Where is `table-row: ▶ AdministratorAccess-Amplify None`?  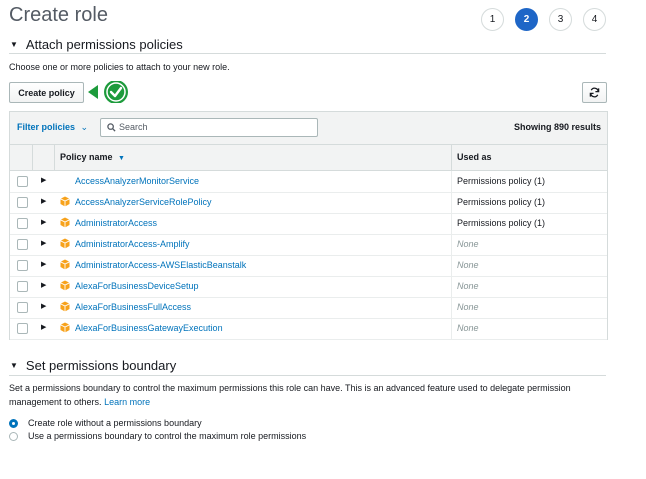 table-row: ▶ AdministratorAccess-Amplify None is located at coordinates (308, 245).